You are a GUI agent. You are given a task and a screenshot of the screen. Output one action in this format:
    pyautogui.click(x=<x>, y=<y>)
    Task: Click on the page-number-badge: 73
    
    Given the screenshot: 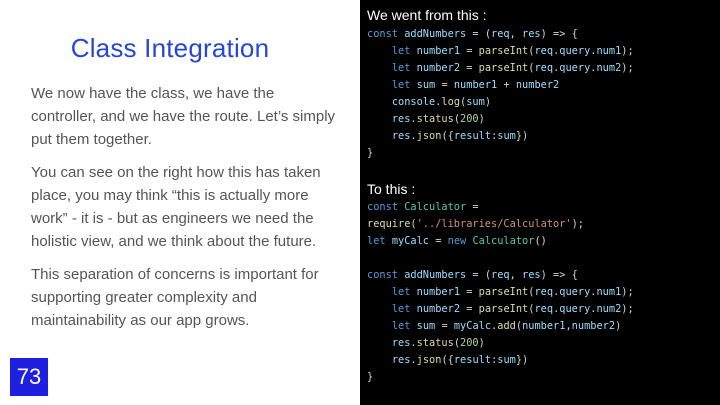 What is the action you would take?
    pyautogui.click(x=29, y=377)
    